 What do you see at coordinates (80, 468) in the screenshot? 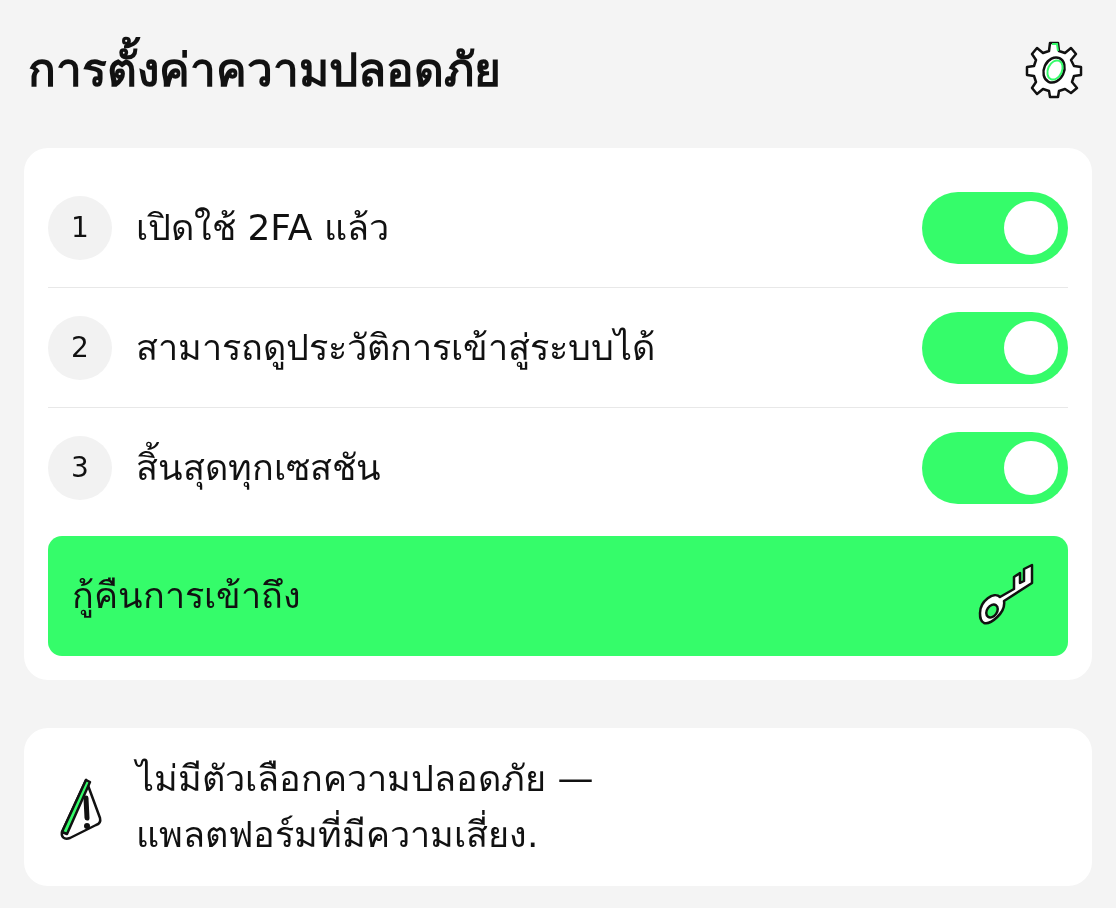
I see `number-badge: 3` at bounding box center [80, 468].